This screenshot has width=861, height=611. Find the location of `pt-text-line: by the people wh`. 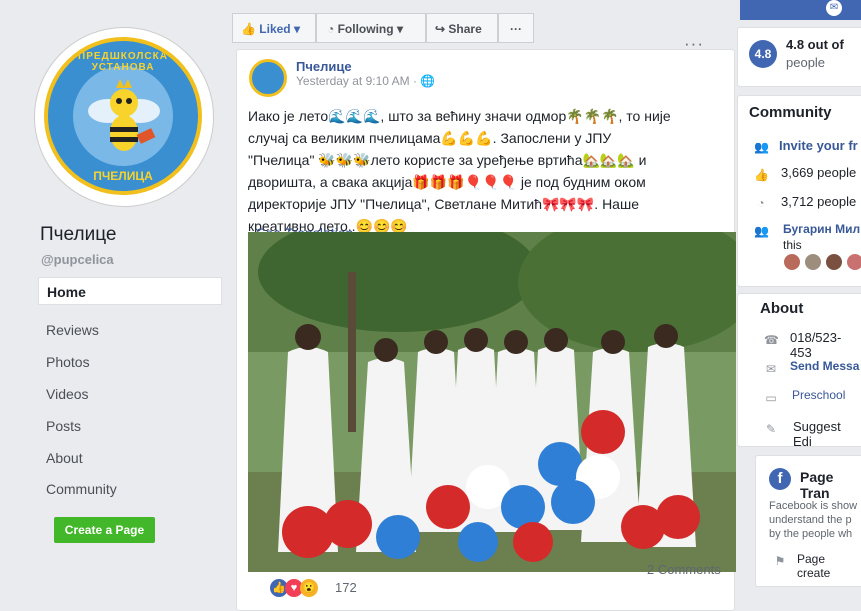

pt-text-line: by the people wh is located at coordinates (811, 534).